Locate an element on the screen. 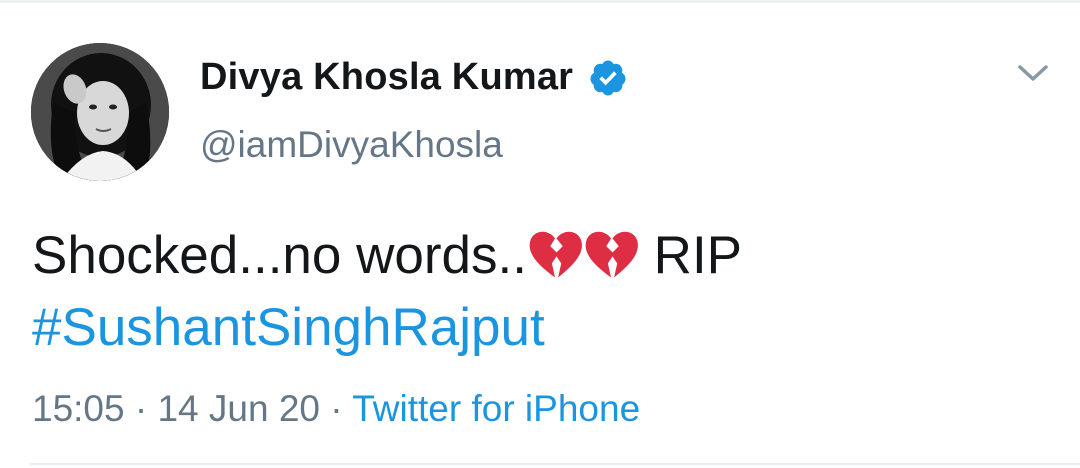  avatar is located at coordinates (100, 112).